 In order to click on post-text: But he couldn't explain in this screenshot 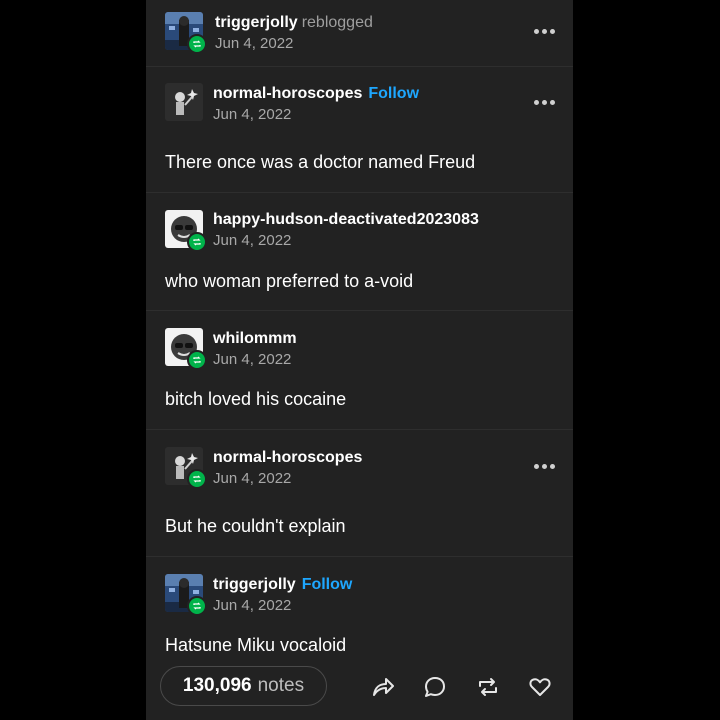, I will do `click(255, 526)`.